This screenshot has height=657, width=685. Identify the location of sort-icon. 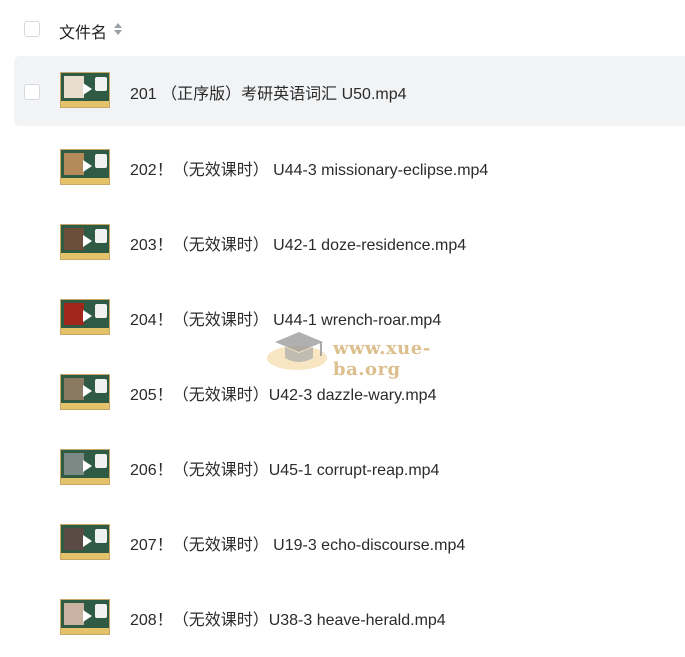
(118, 29).